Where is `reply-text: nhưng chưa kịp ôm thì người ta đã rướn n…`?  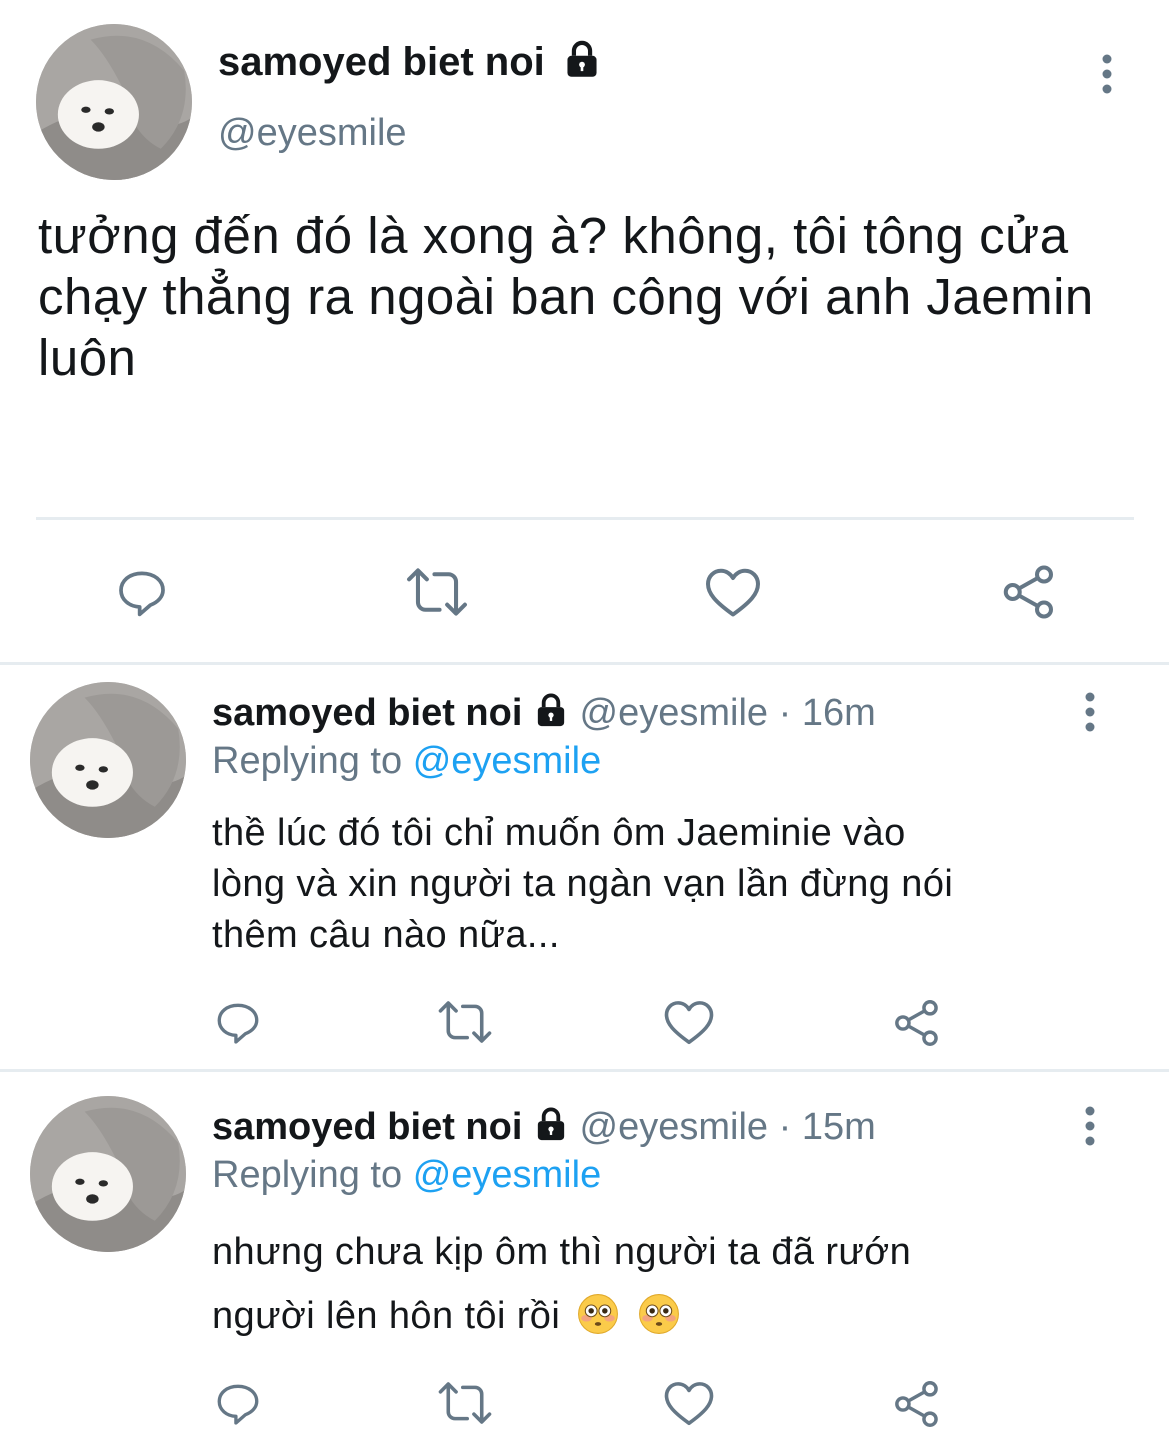 reply-text: nhưng chưa kịp ôm thì người ta đã rướn n… is located at coordinates (562, 1284).